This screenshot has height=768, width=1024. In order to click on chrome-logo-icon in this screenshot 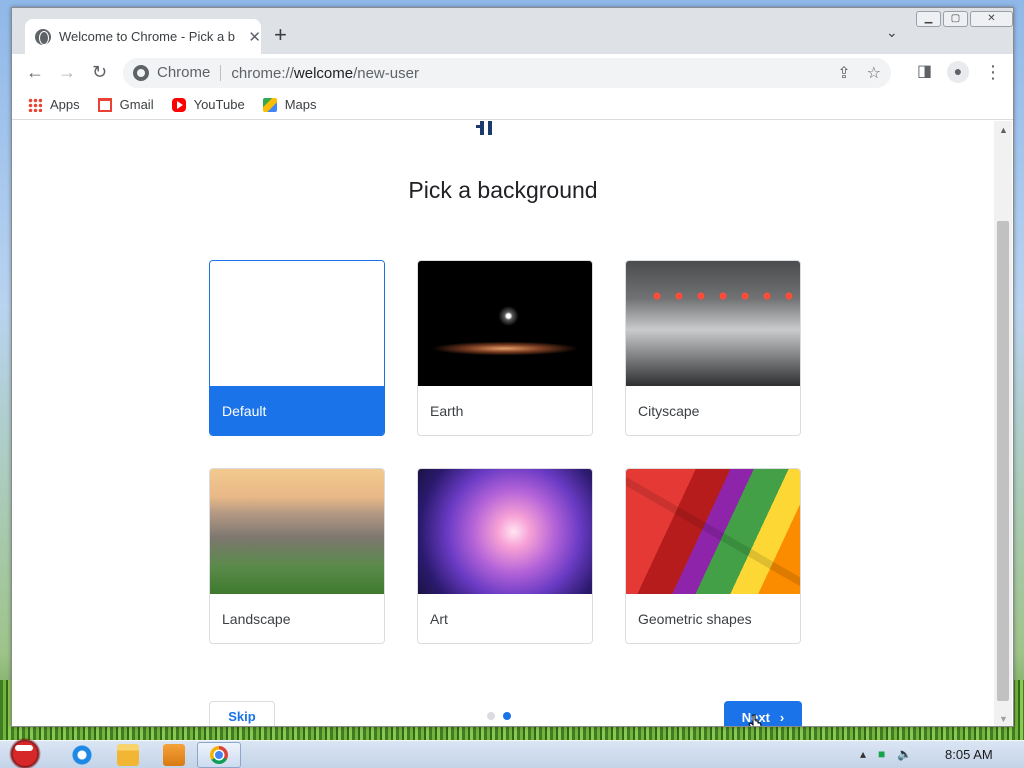, I will do `click(219, 755)`.